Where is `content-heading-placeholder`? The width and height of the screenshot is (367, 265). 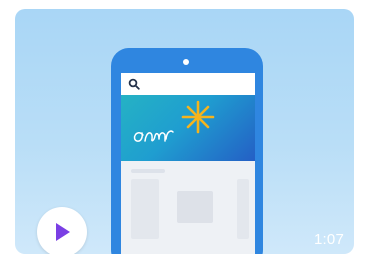
content-heading-placeholder is located at coordinates (148, 171).